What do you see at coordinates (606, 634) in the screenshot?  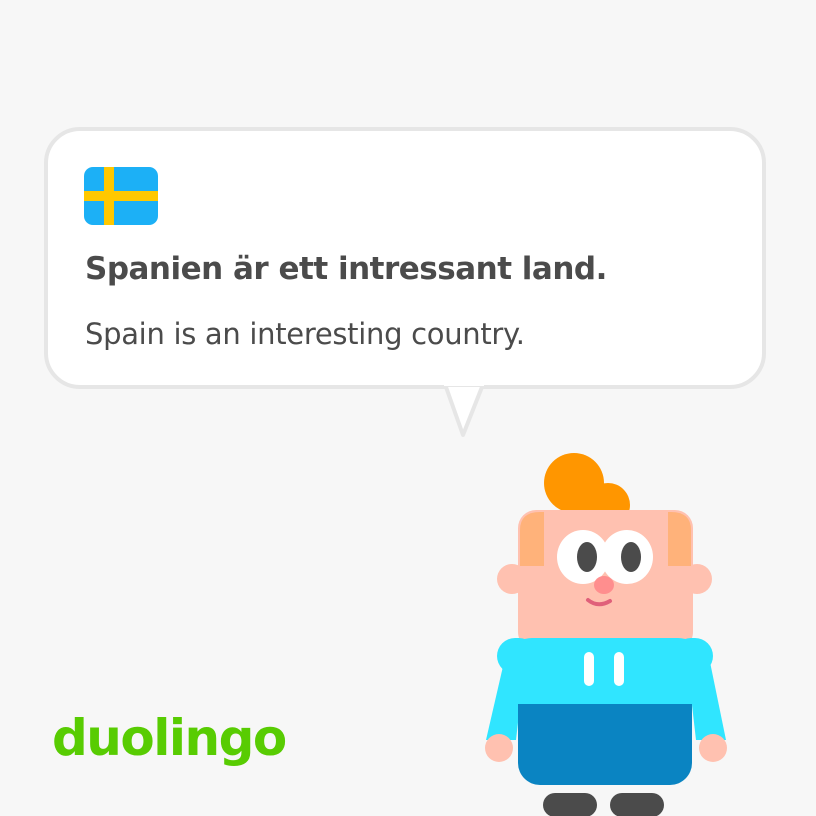 I see `duolingo-character-icon` at bounding box center [606, 634].